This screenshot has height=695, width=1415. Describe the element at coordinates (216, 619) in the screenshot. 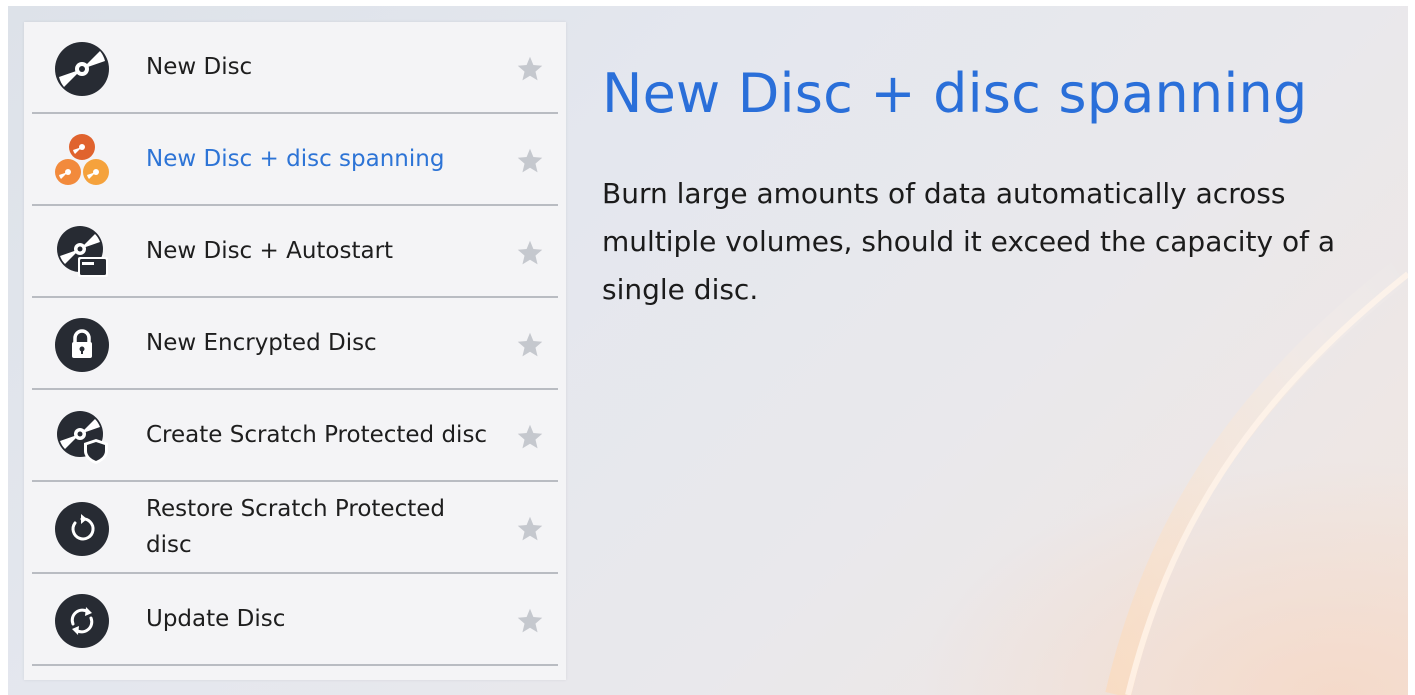

I see `menu-item-label: Update Disc` at that location.